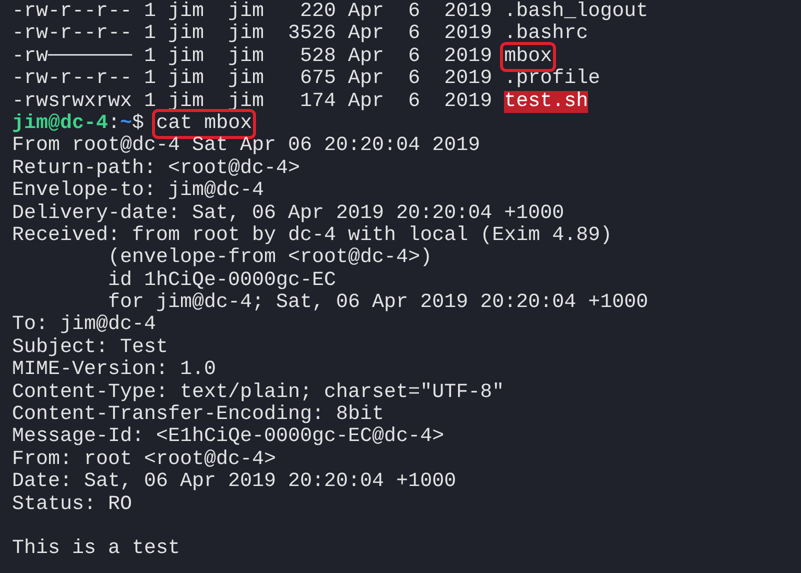 Image resolution: width=801 pixels, height=573 pixels. What do you see at coordinates (546, 101) in the screenshot?
I see `file-name: test.sh` at bounding box center [546, 101].